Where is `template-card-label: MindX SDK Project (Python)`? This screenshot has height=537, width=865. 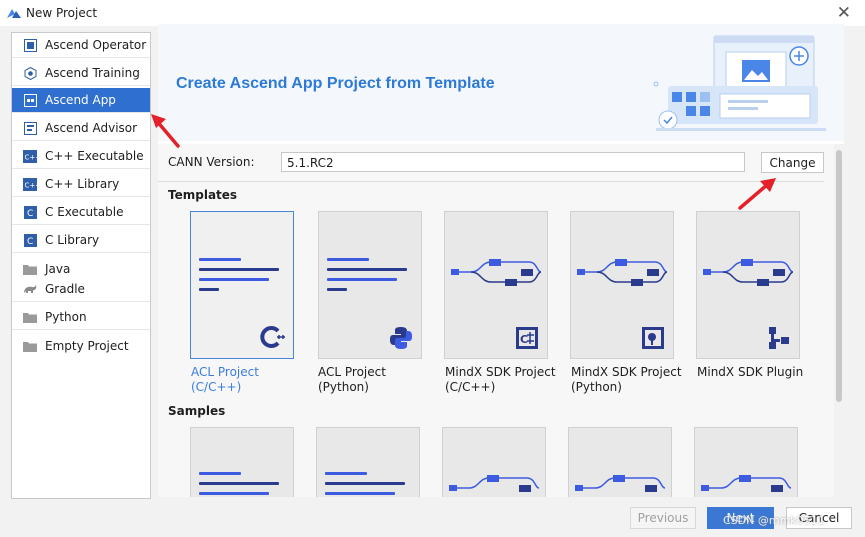
template-card-label: MindX SDK Project (Python) is located at coordinates (626, 379).